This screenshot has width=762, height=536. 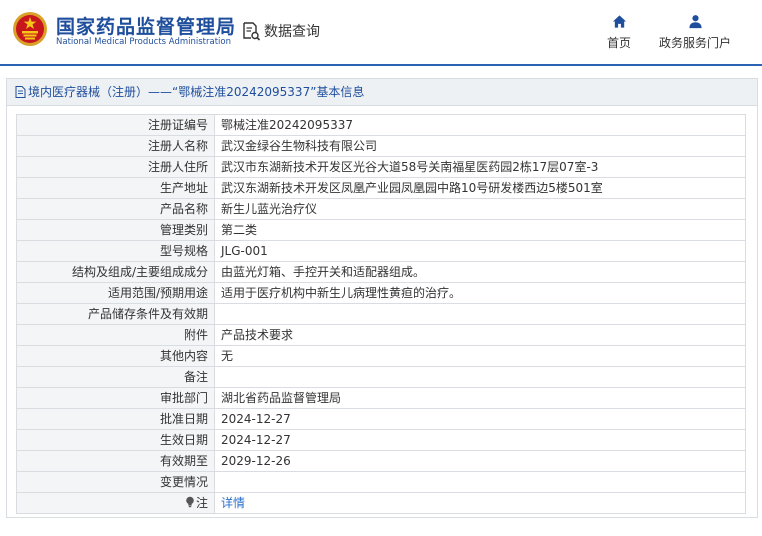 What do you see at coordinates (115, 440) in the screenshot?
I see `row-label: 生效日期` at bounding box center [115, 440].